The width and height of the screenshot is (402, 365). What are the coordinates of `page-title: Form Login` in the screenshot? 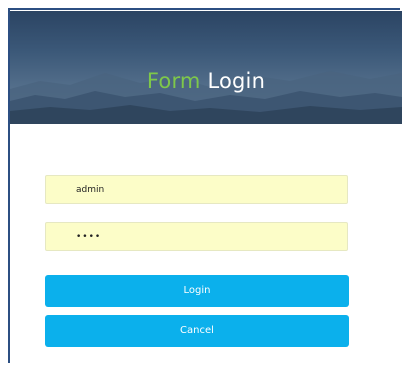 It's located at (206, 81).